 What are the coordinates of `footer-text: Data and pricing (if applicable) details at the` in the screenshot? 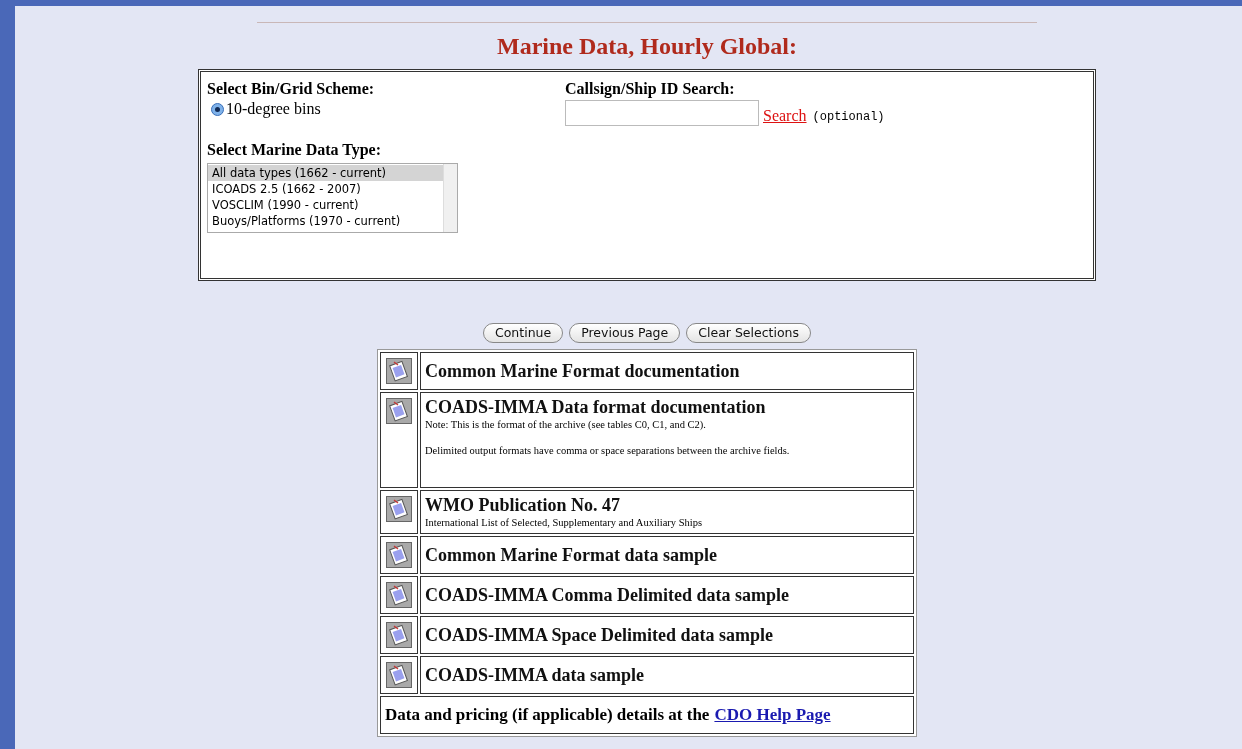 It's located at (547, 715).